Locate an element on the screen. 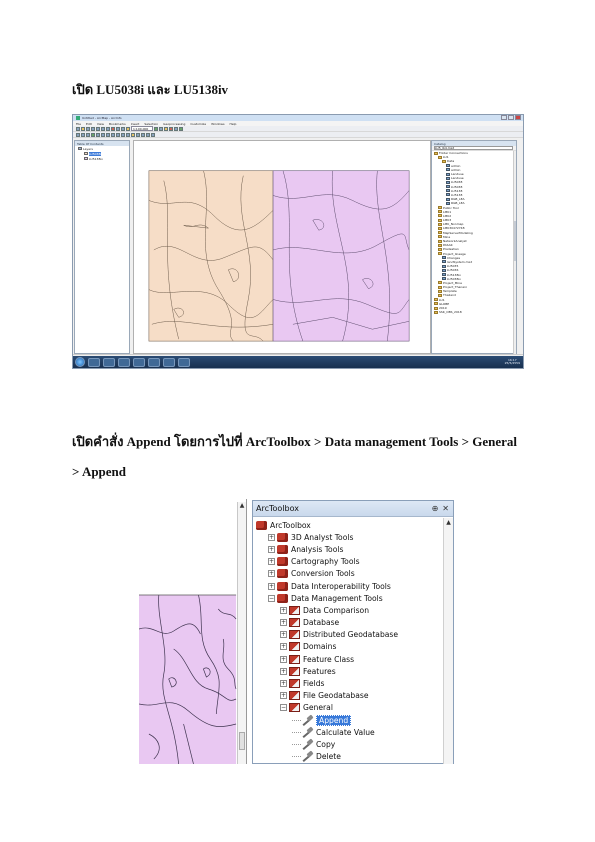  open-icon is located at coordinates (83, 128).